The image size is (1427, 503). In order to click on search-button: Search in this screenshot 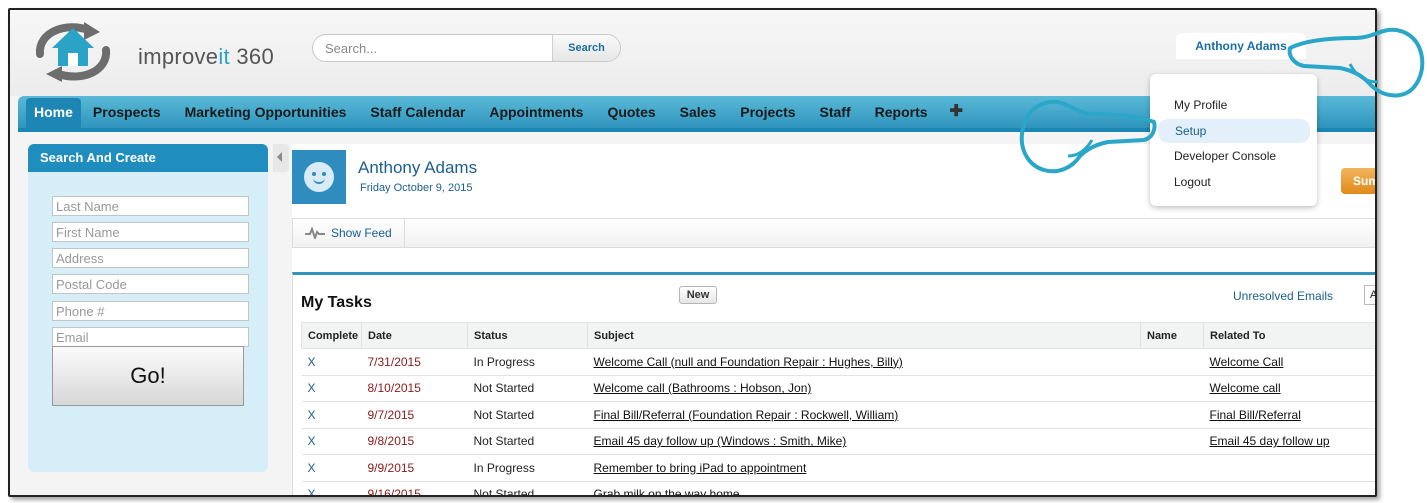, I will do `click(586, 48)`.